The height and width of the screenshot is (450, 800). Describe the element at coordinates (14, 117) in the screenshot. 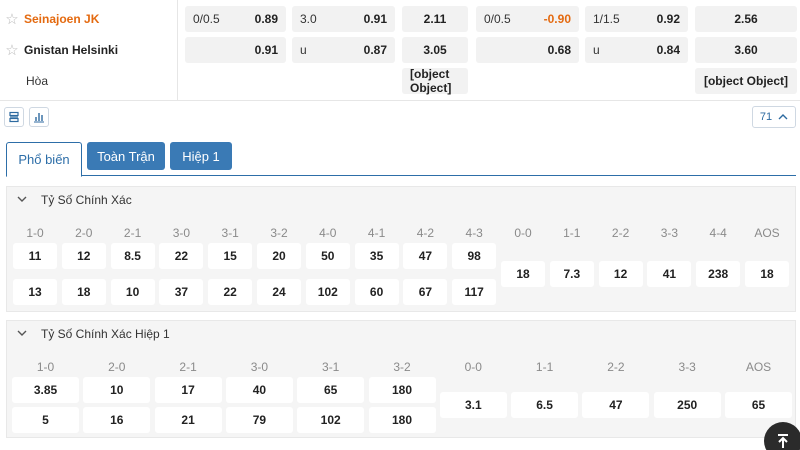

I see `list-icon` at that location.